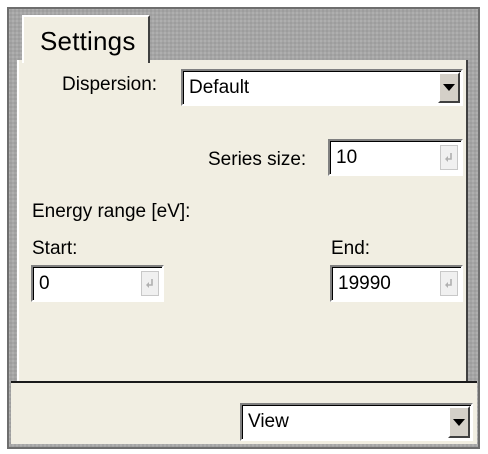 The width and height of the screenshot is (488, 454). What do you see at coordinates (97, 283) in the screenshot?
I see `start-field: 0` at bounding box center [97, 283].